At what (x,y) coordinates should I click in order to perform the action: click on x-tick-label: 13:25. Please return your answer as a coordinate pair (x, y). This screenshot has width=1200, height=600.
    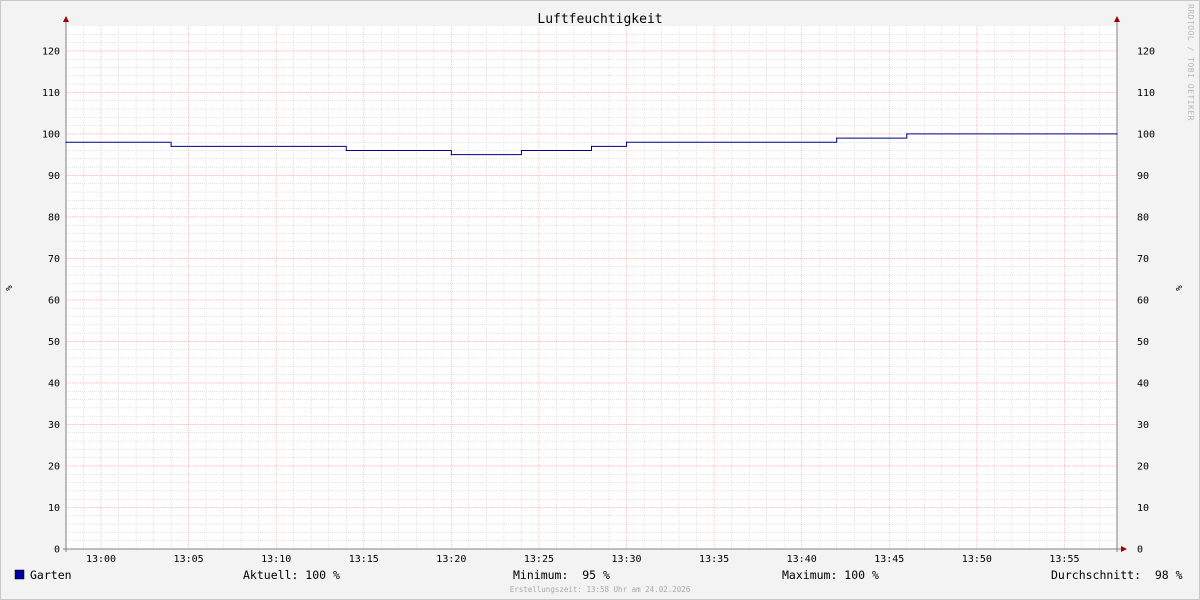
    Looking at the image, I should click on (539, 559).